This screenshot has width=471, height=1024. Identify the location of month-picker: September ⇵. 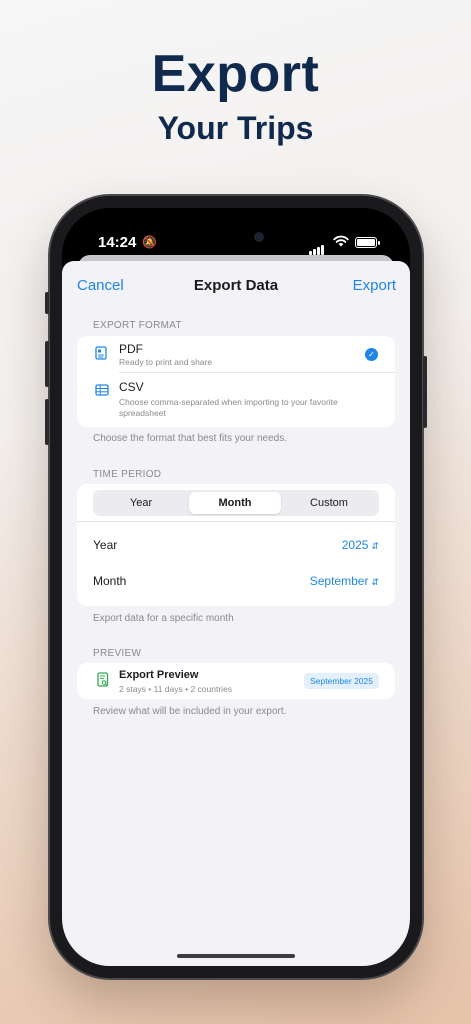
(344, 581).